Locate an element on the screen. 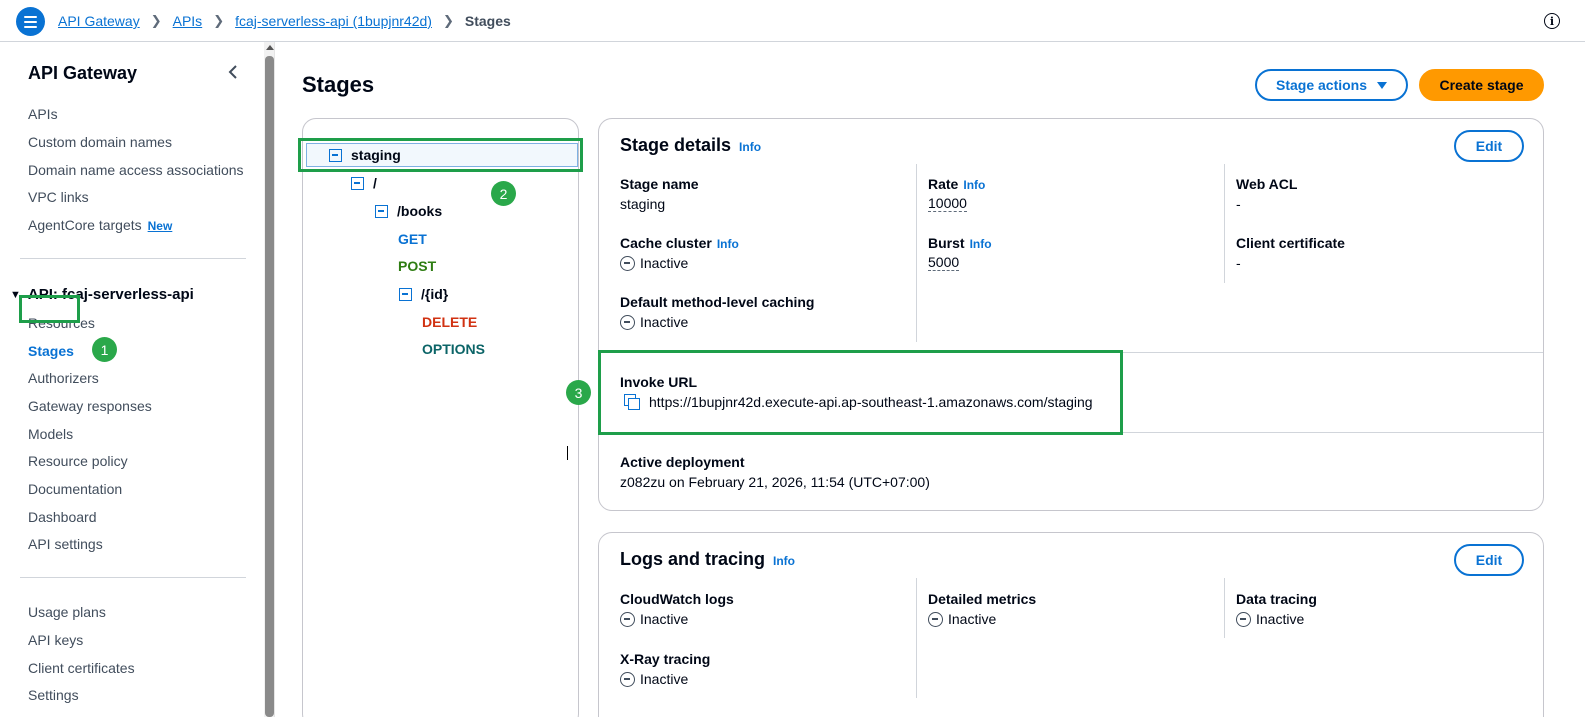 The height and width of the screenshot is (717, 1585). highlight-box-invoke-url is located at coordinates (860, 392).